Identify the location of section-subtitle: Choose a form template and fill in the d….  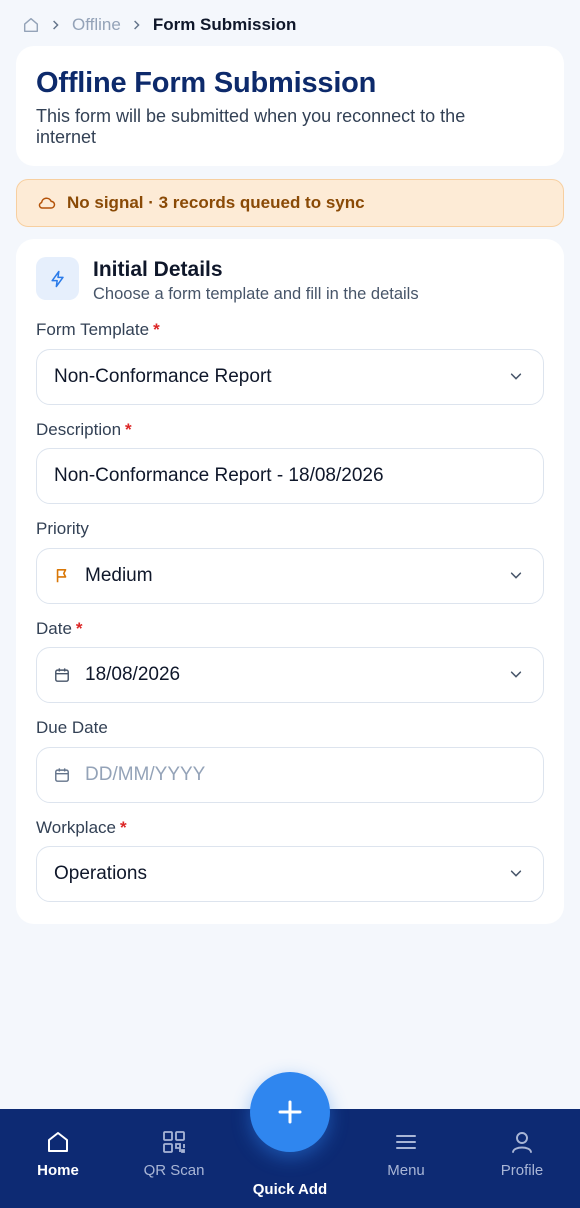
(256, 294).